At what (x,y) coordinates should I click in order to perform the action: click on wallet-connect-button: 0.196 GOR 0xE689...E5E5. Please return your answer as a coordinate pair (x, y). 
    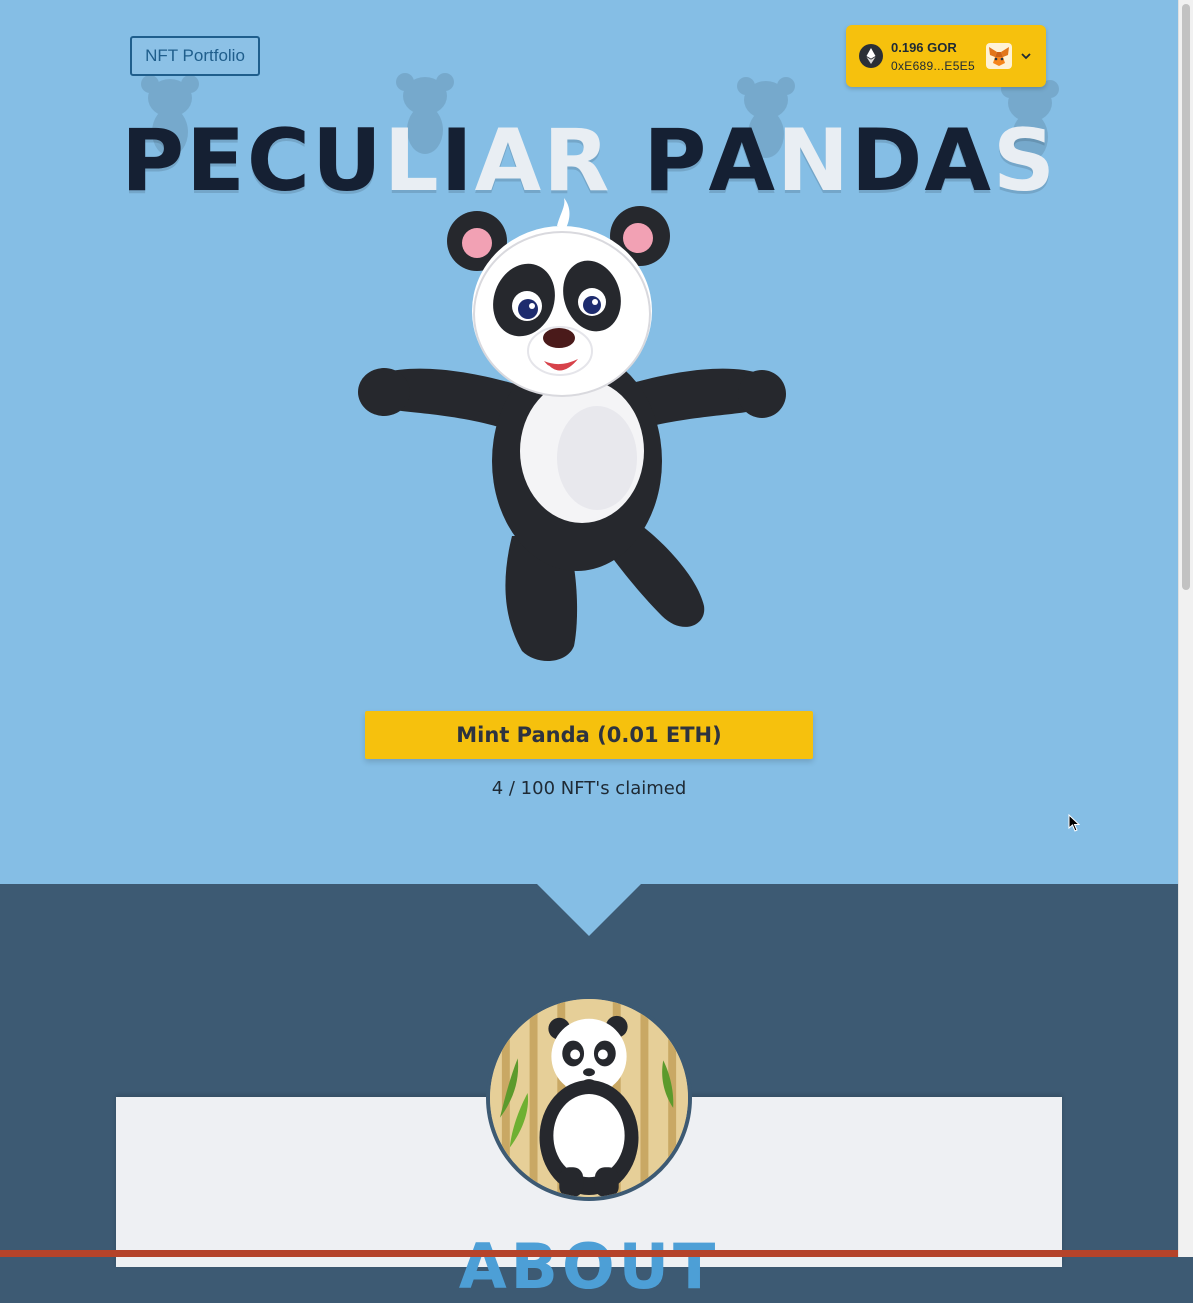
    Looking at the image, I should click on (946, 56).